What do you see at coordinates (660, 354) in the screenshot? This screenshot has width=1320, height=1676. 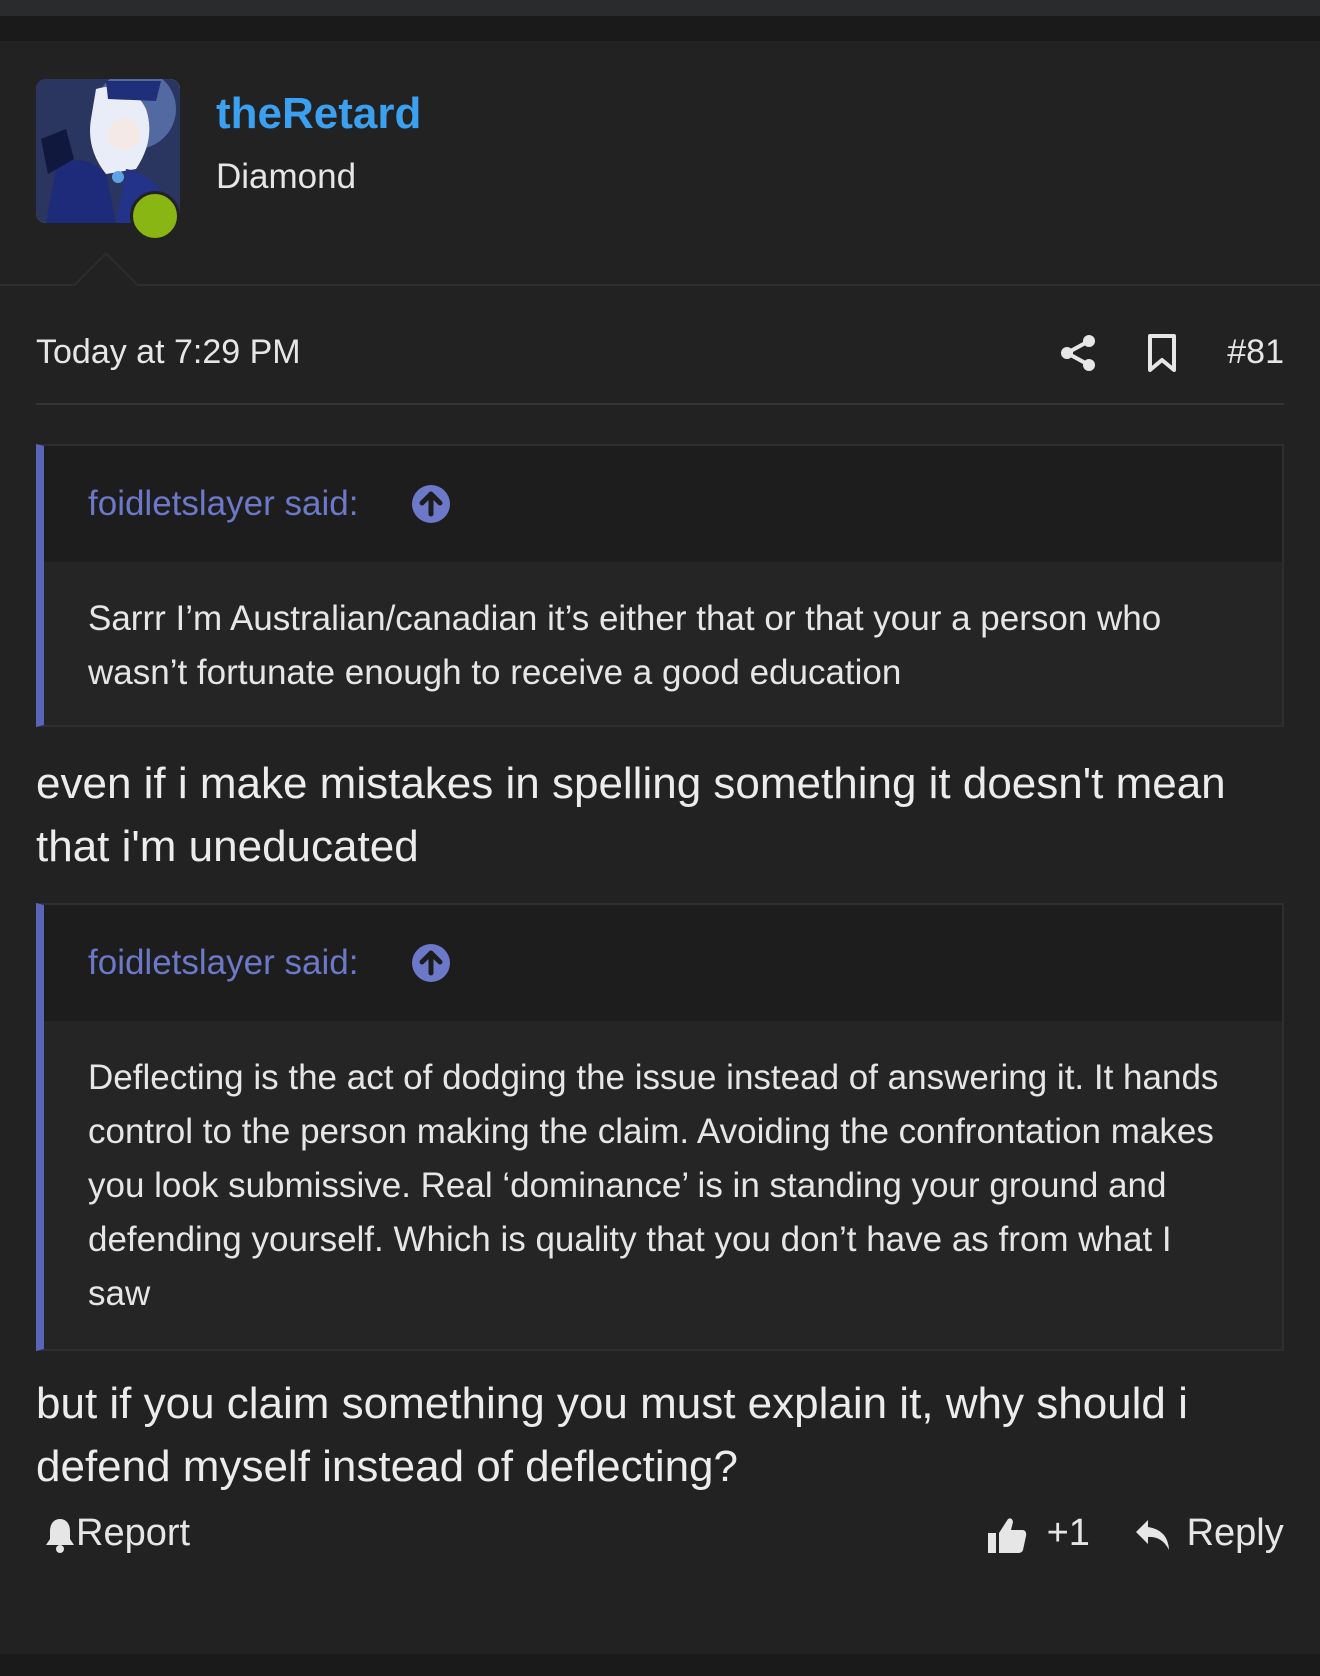 I see `post-meta: Today at 7:29 PM #81` at bounding box center [660, 354].